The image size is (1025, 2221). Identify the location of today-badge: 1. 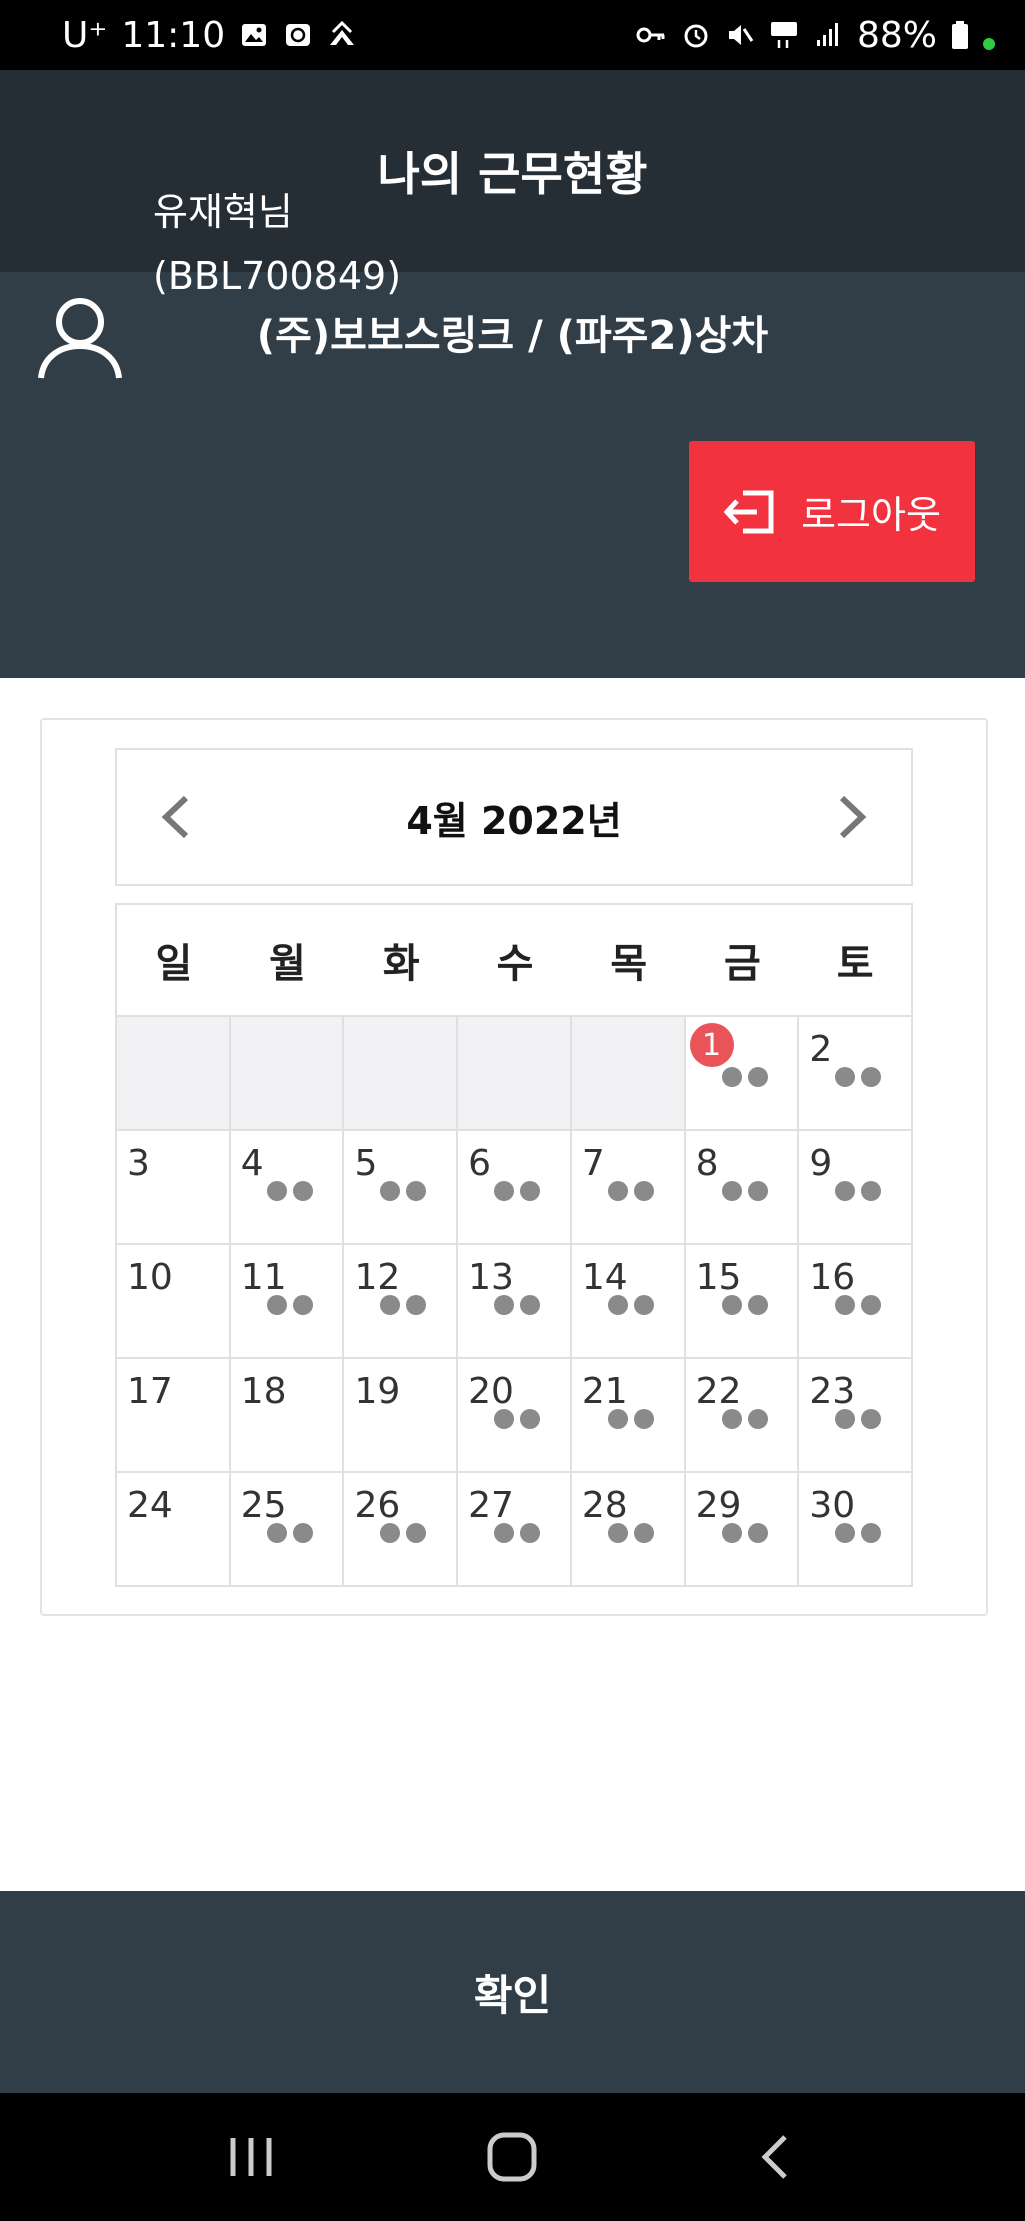
(711, 1045).